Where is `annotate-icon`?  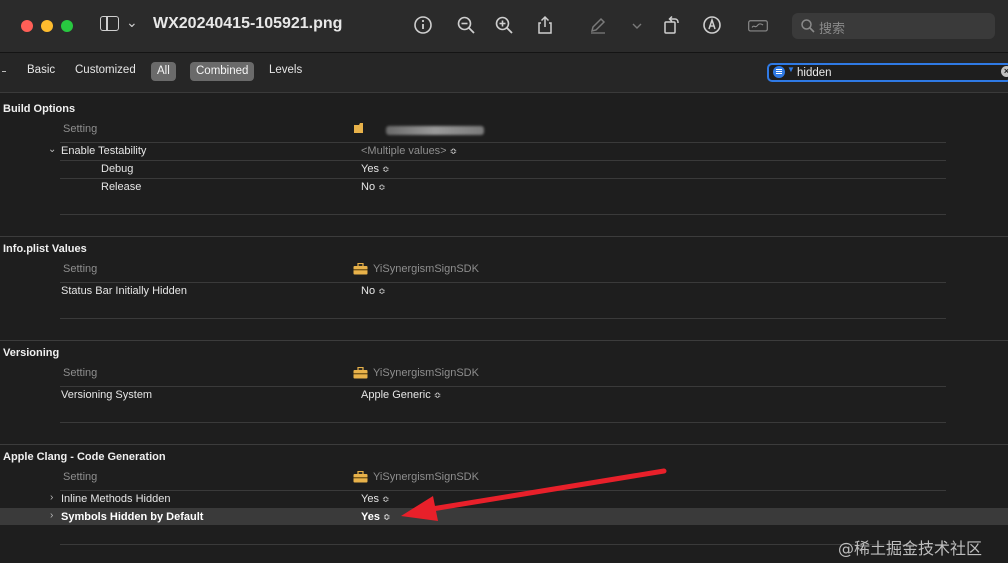
annotate-icon is located at coordinates (712, 25).